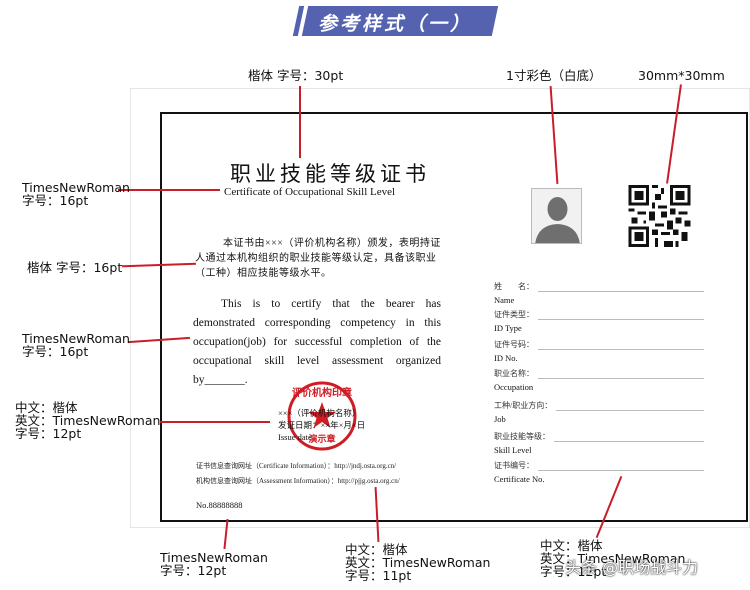 Image resolution: width=750 pixels, height=590 pixels. I want to click on issue-date-en: Issue date, so click(295, 437).